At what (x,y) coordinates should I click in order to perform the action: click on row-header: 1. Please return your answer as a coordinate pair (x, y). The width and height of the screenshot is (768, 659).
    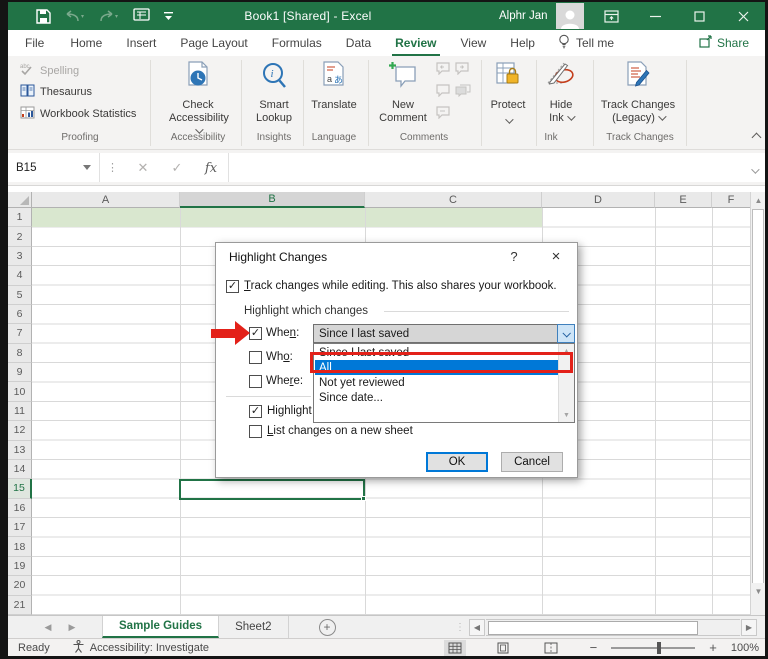
    Looking at the image, I should click on (20, 218).